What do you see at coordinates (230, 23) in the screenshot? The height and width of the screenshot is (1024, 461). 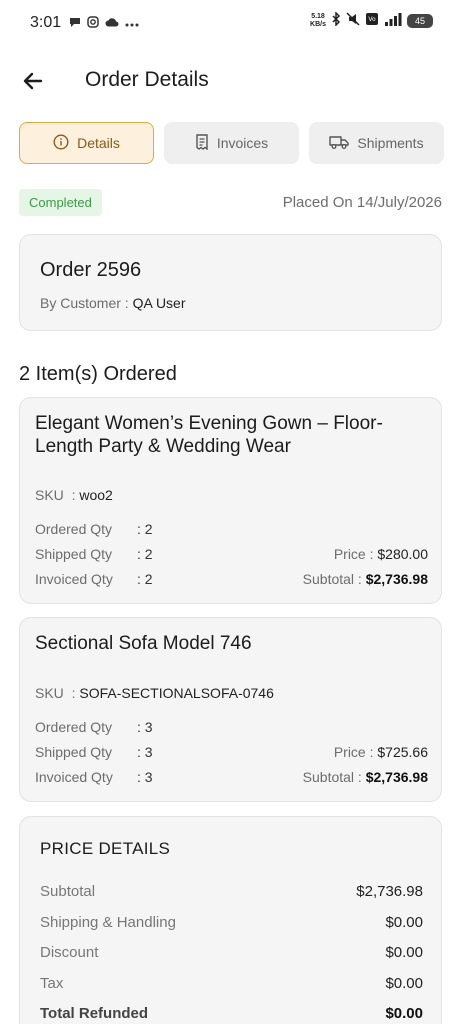 I see `status-bar: 3:01 5.18 KB/s Vo 45` at bounding box center [230, 23].